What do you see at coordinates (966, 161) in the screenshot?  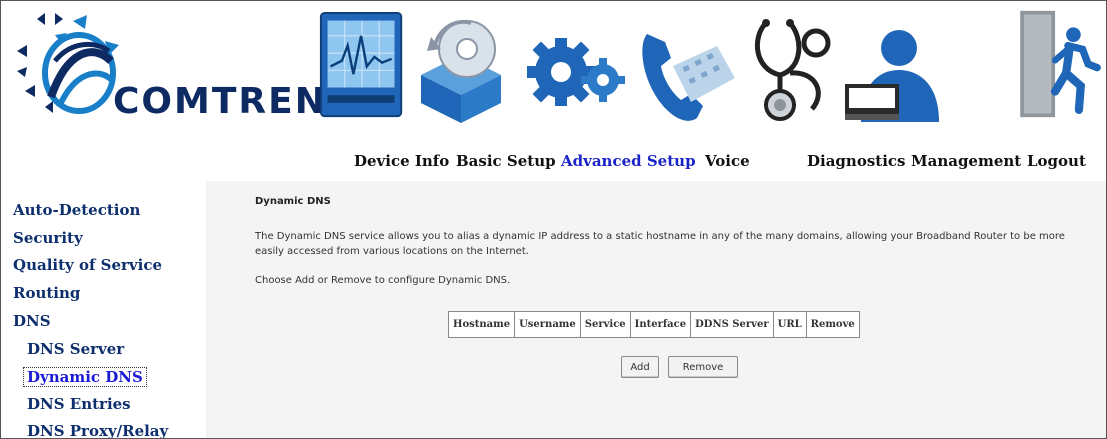 I see `nav-management: Management` at bounding box center [966, 161].